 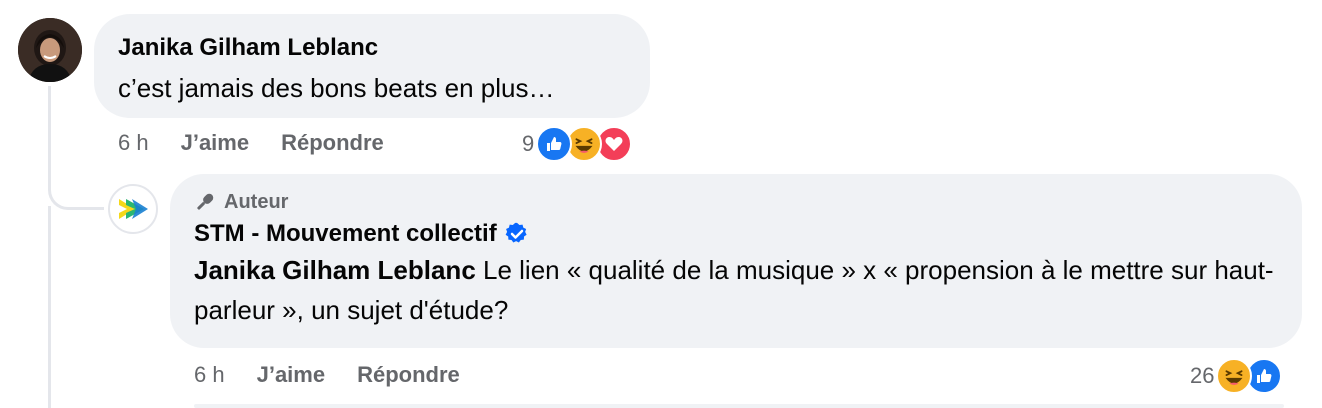 I want to click on reaction-count: 9, so click(x=528, y=143).